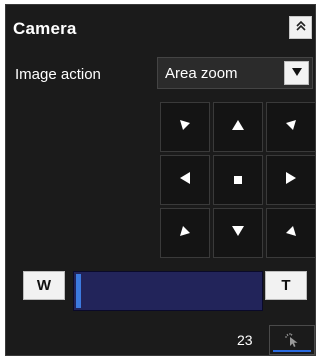 The width and height of the screenshot is (323, 359). I want to click on pointer-mode-button, so click(292, 340).